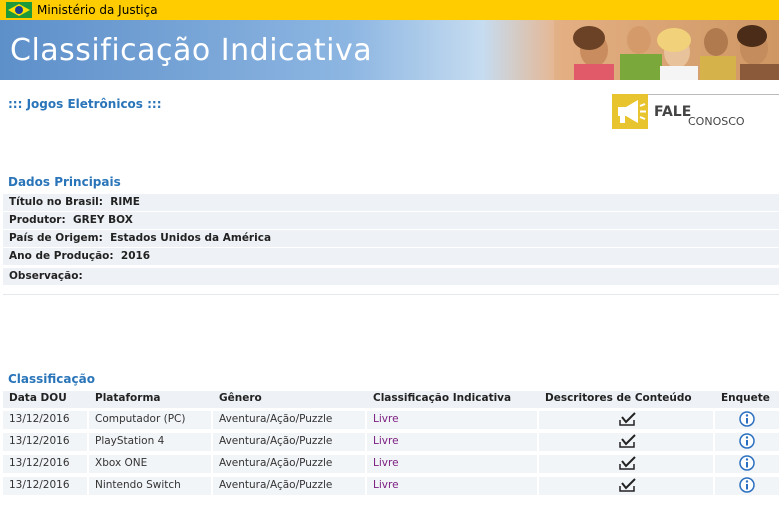 This screenshot has height=509, width=779. I want to click on info-label: País de Origem:, so click(56, 238).